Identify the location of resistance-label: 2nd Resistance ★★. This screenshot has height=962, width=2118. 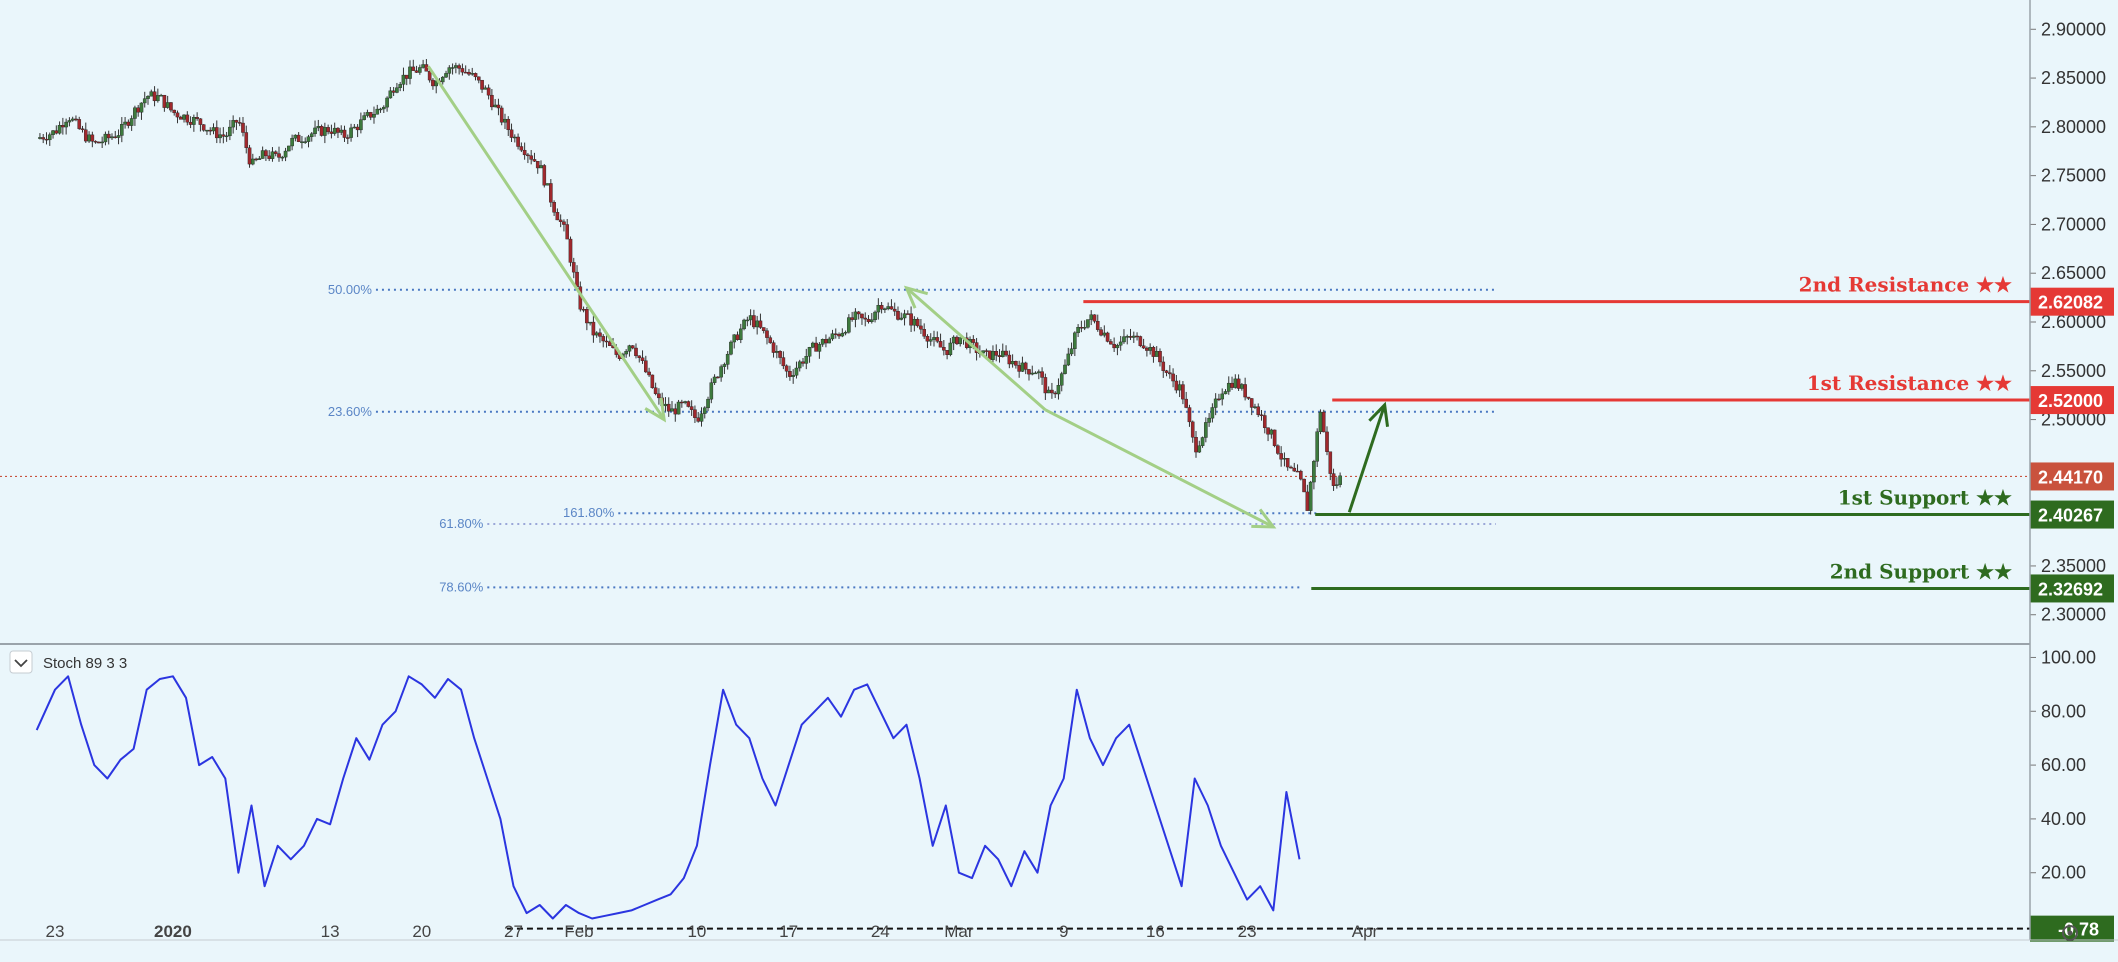
(1905, 285).